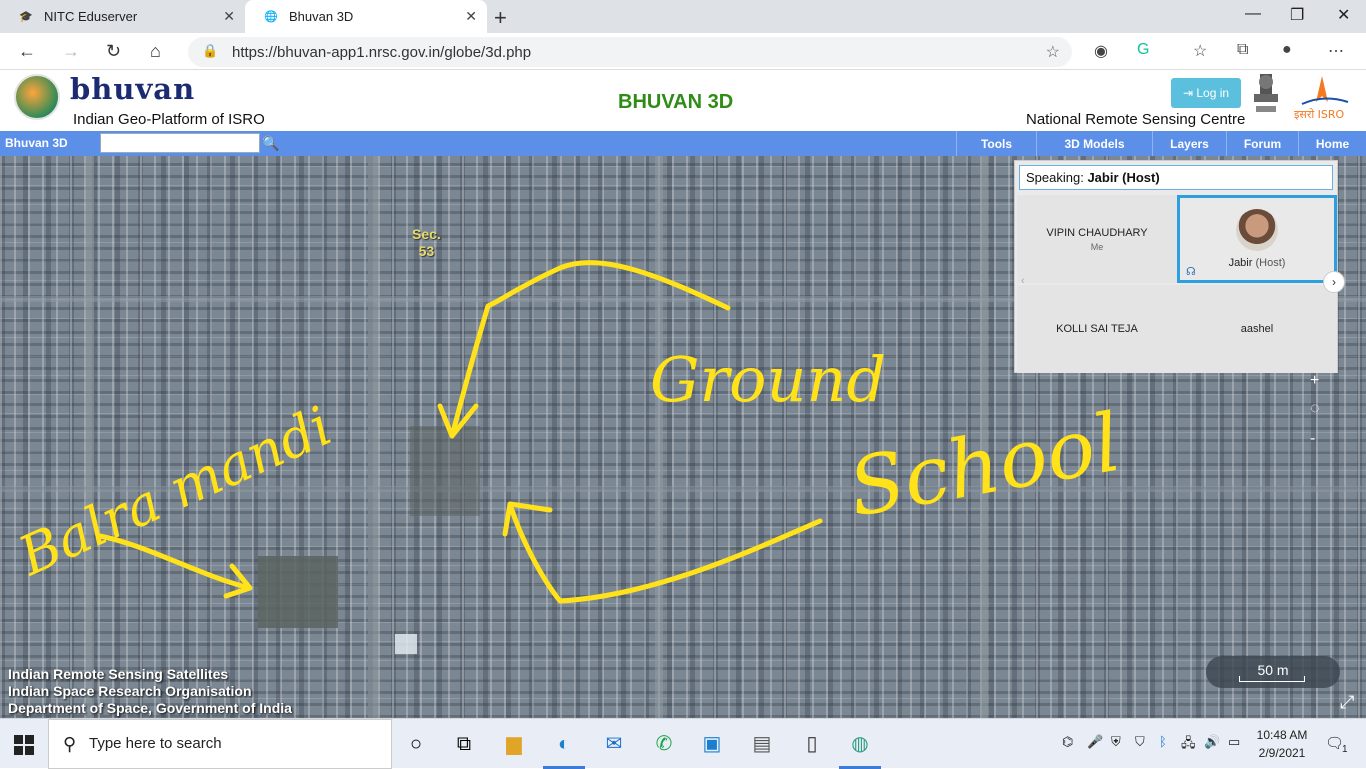  What do you see at coordinates (130, 691) in the screenshot?
I see `credit-line: Indian Space Research Organisation` at bounding box center [130, 691].